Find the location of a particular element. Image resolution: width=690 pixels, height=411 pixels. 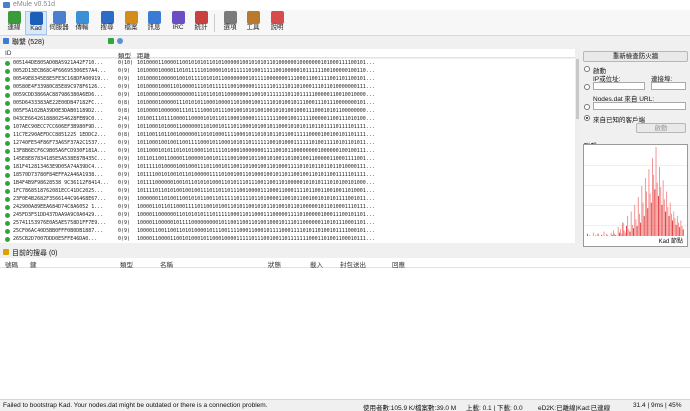

toolbar-button-search: 搜尋 is located at coordinates (107, 23).